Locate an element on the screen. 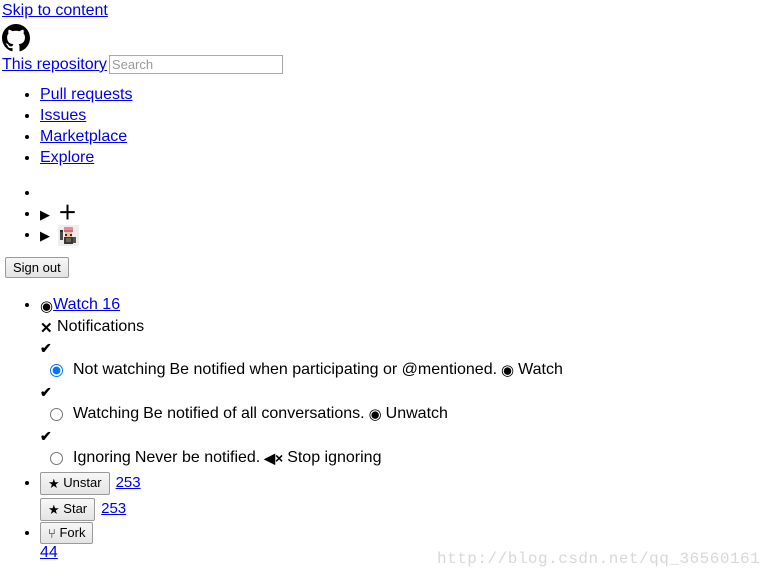  option-title-not-watching: Not watching is located at coordinates (119, 370).